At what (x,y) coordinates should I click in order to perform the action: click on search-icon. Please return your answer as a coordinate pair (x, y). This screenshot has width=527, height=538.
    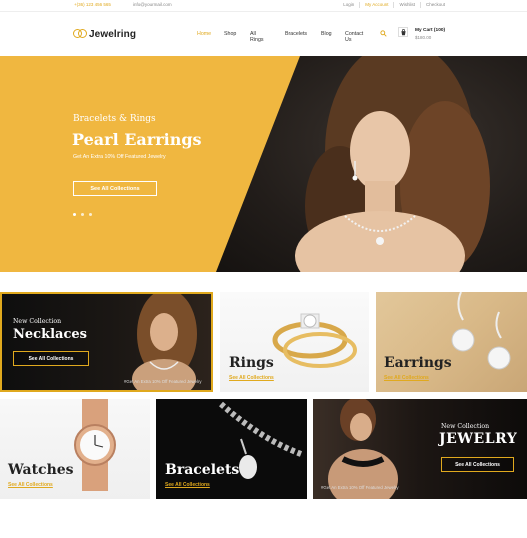
    Looking at the image, I should click on (383, 33).